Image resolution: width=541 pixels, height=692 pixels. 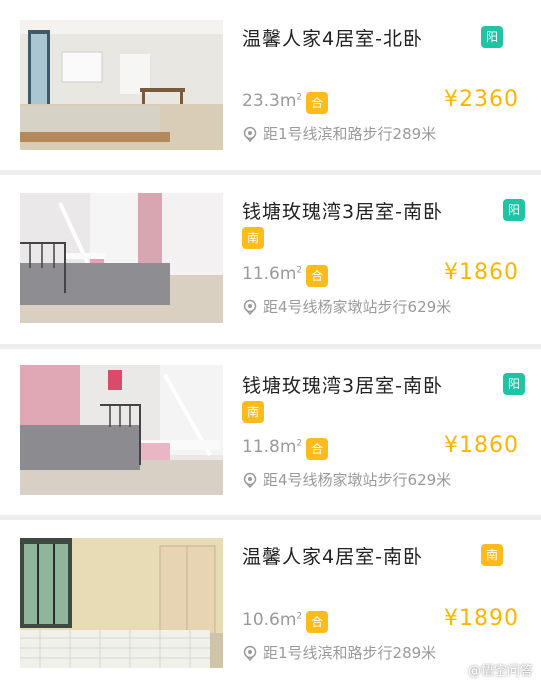 What do you see at coordinates (332, 37) in the screenshot?
I see `listing-title: 温馨人家4居室-北卧` at bounding box center [332, 37].